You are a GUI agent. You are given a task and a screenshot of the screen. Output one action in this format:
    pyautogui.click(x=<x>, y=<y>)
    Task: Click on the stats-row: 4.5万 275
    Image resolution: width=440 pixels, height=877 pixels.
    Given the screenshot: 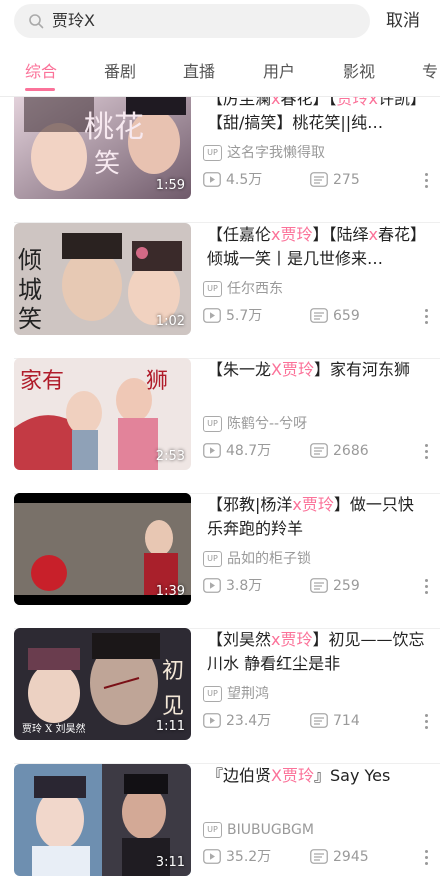 What is the action you would take?
    pyautogui.click(x=313, y=180)
    